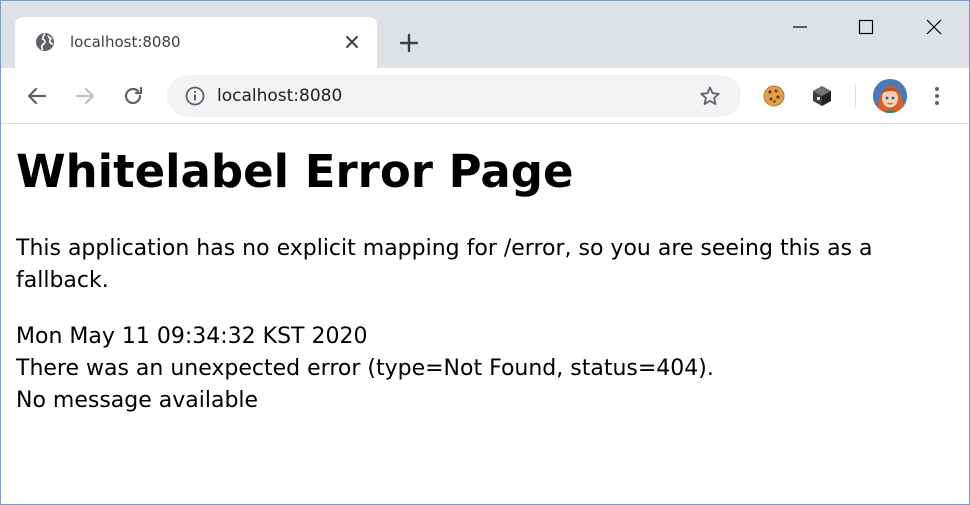 The height and width of the screenshot is (505, 970). I want to click on browser-menu-button, so click(937, 96).